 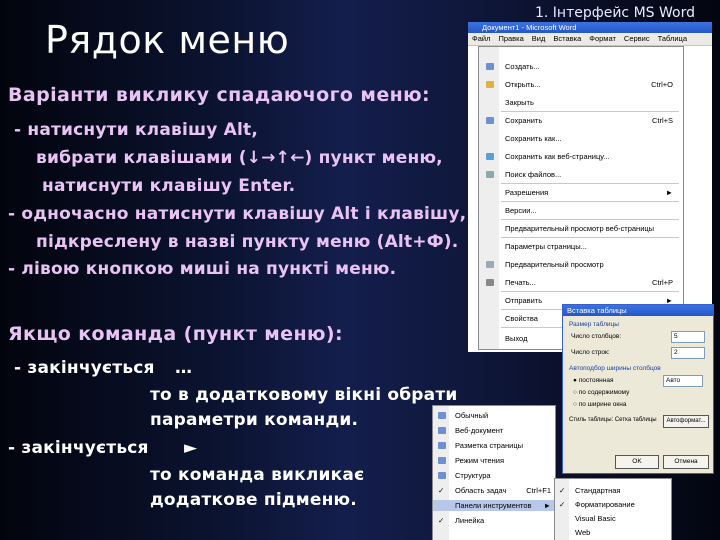 I want to click on view-print-layout-item: Разметка страницы, so click(x=494, y=445).